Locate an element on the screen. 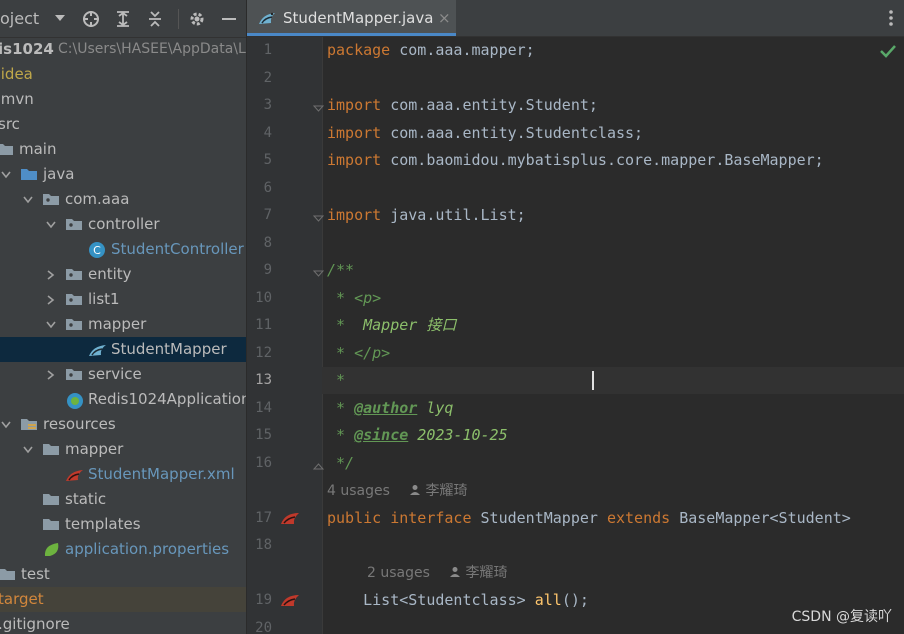 This screenshot has height=634, width=904. tree-item: src is located at coordinates (123, 124).